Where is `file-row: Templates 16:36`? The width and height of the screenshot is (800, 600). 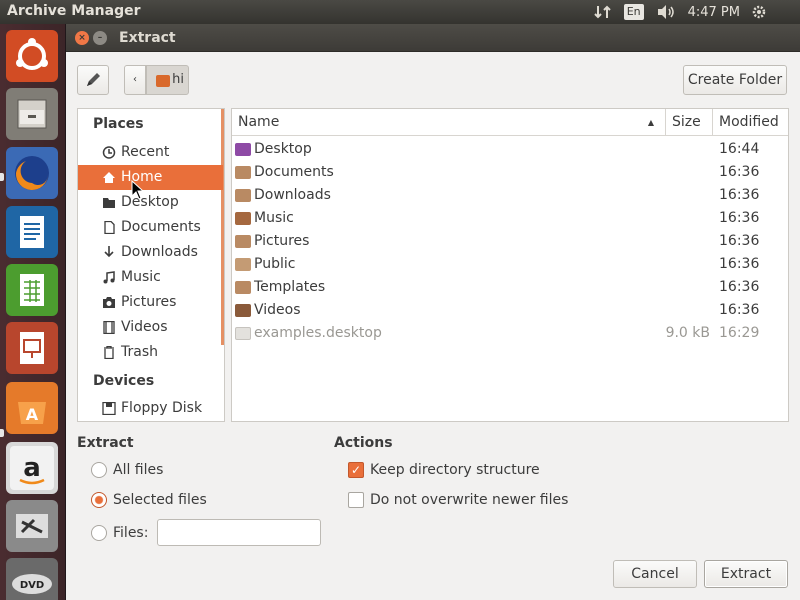 file-row: Templates 16:36 is located at coordinates (510, 287).